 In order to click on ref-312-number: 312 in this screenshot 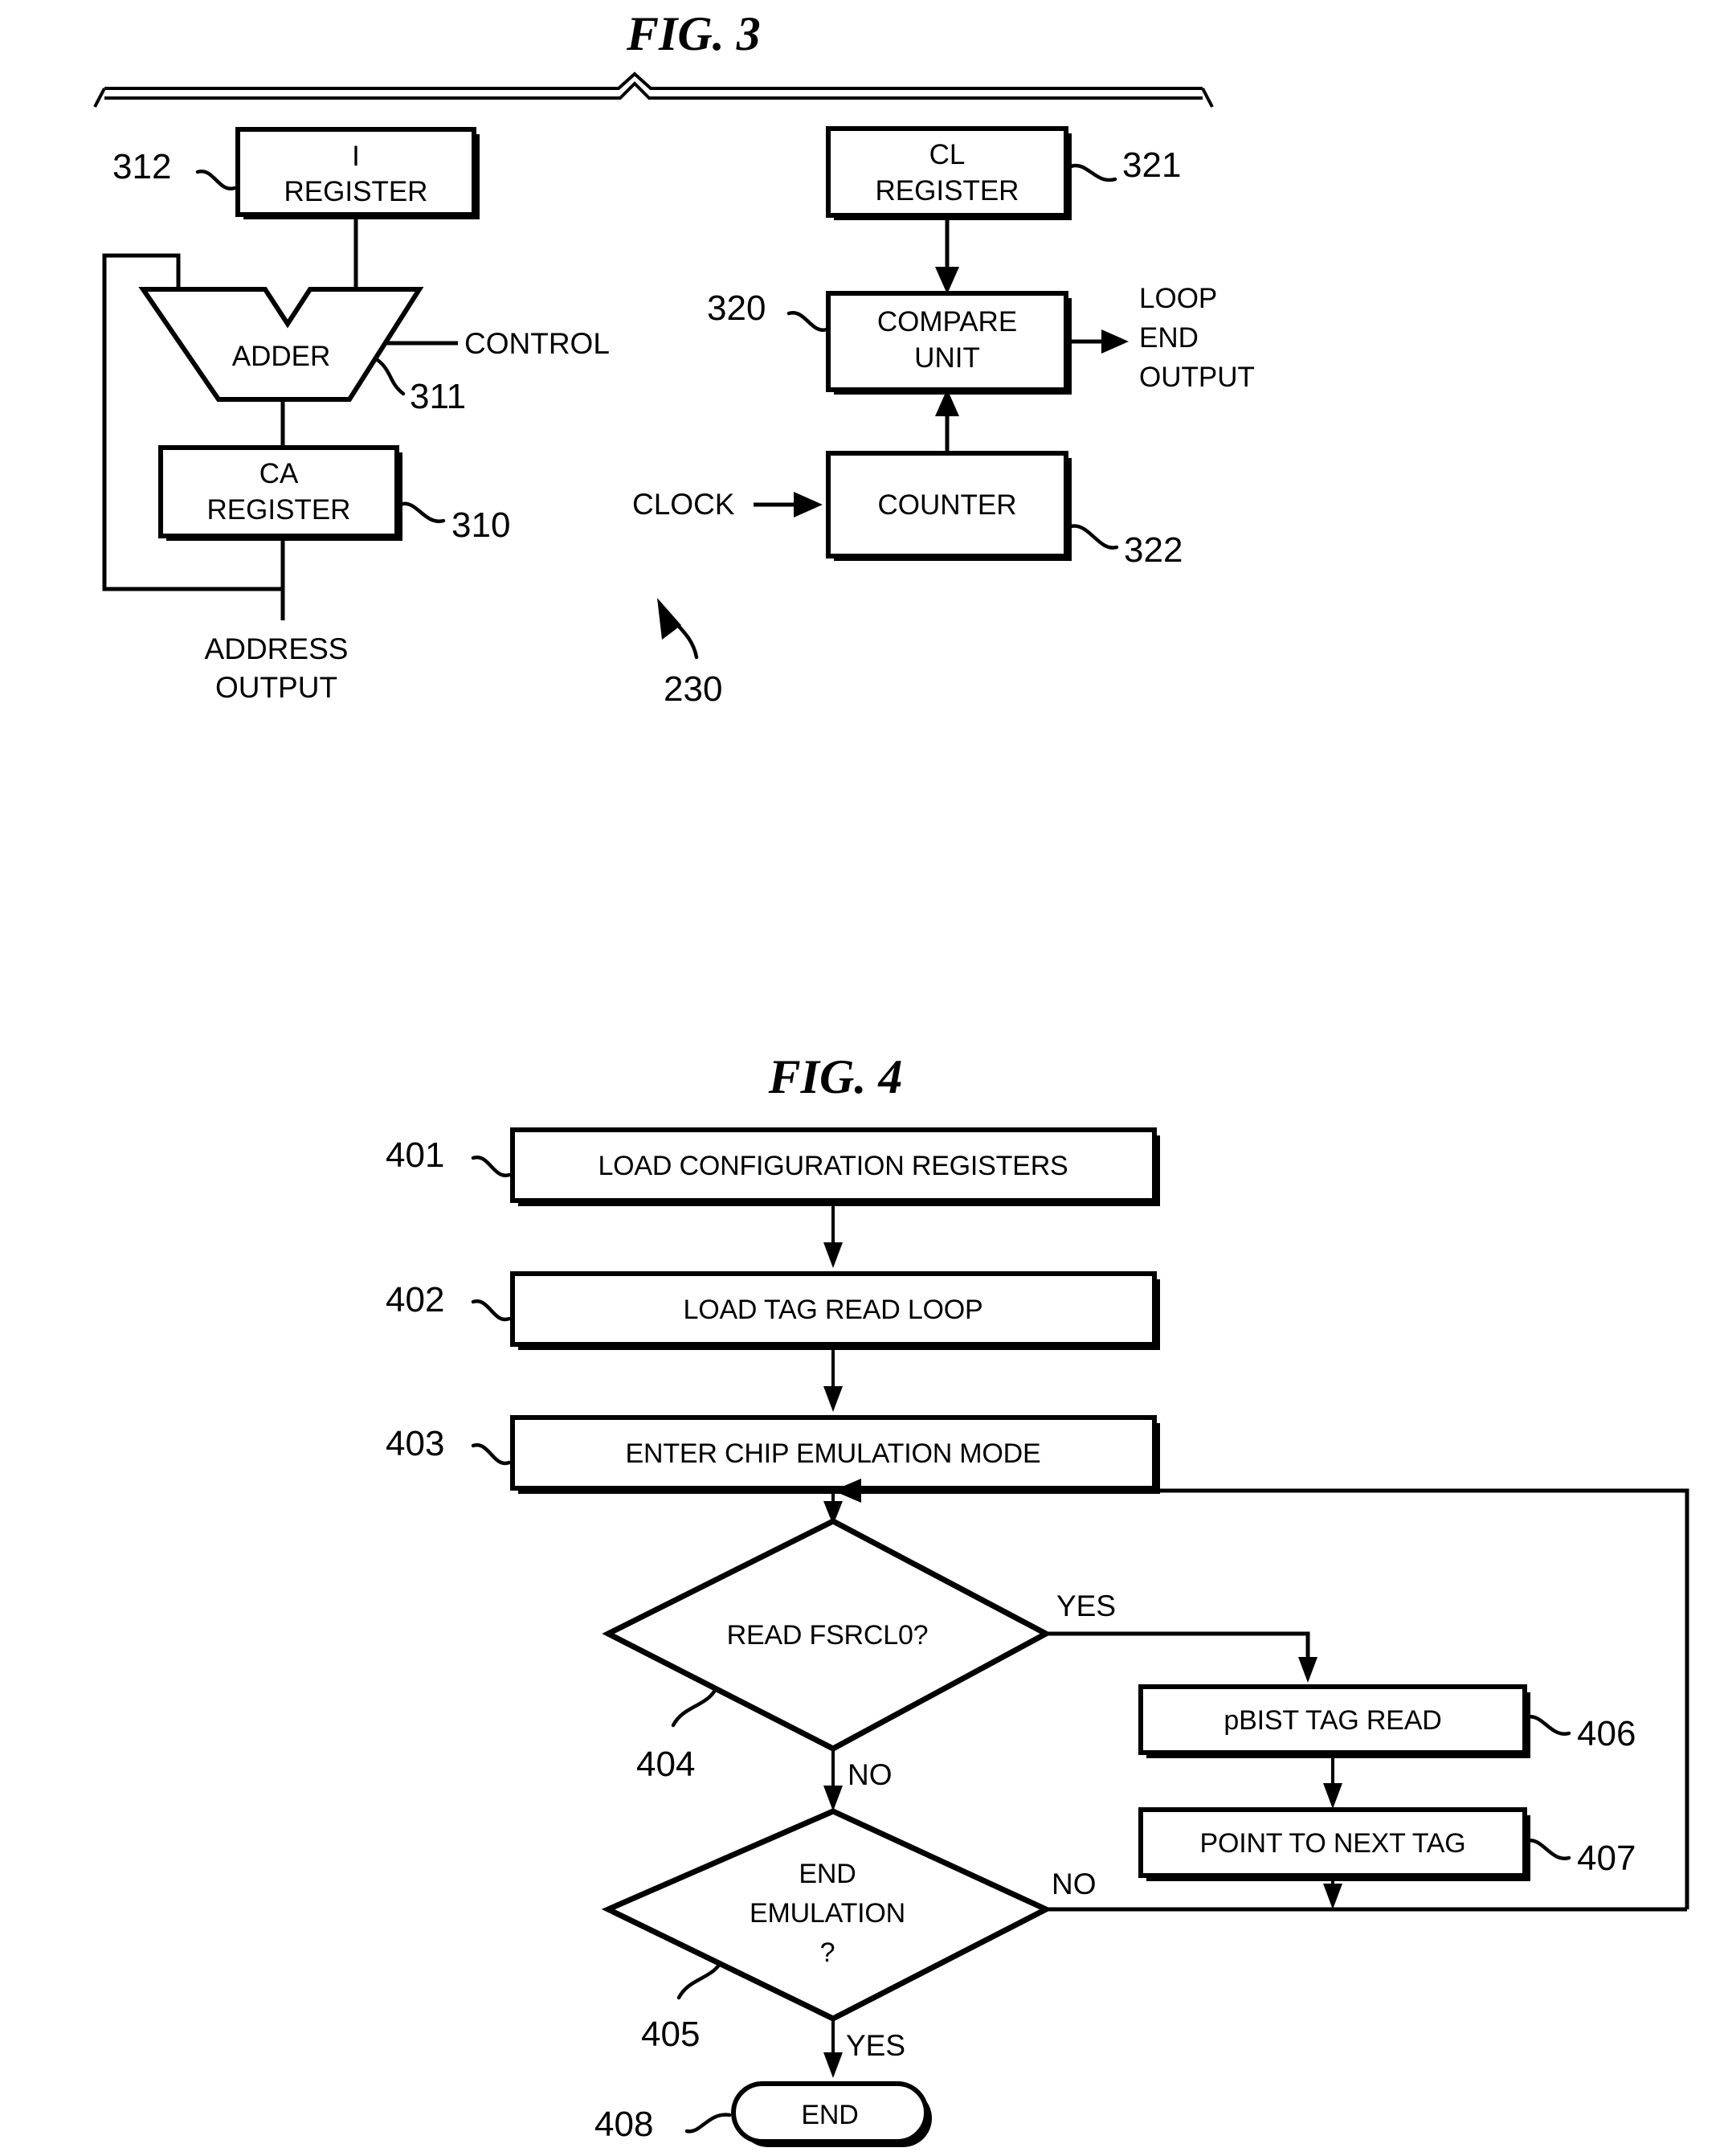, I will do `click(141, 166)`.